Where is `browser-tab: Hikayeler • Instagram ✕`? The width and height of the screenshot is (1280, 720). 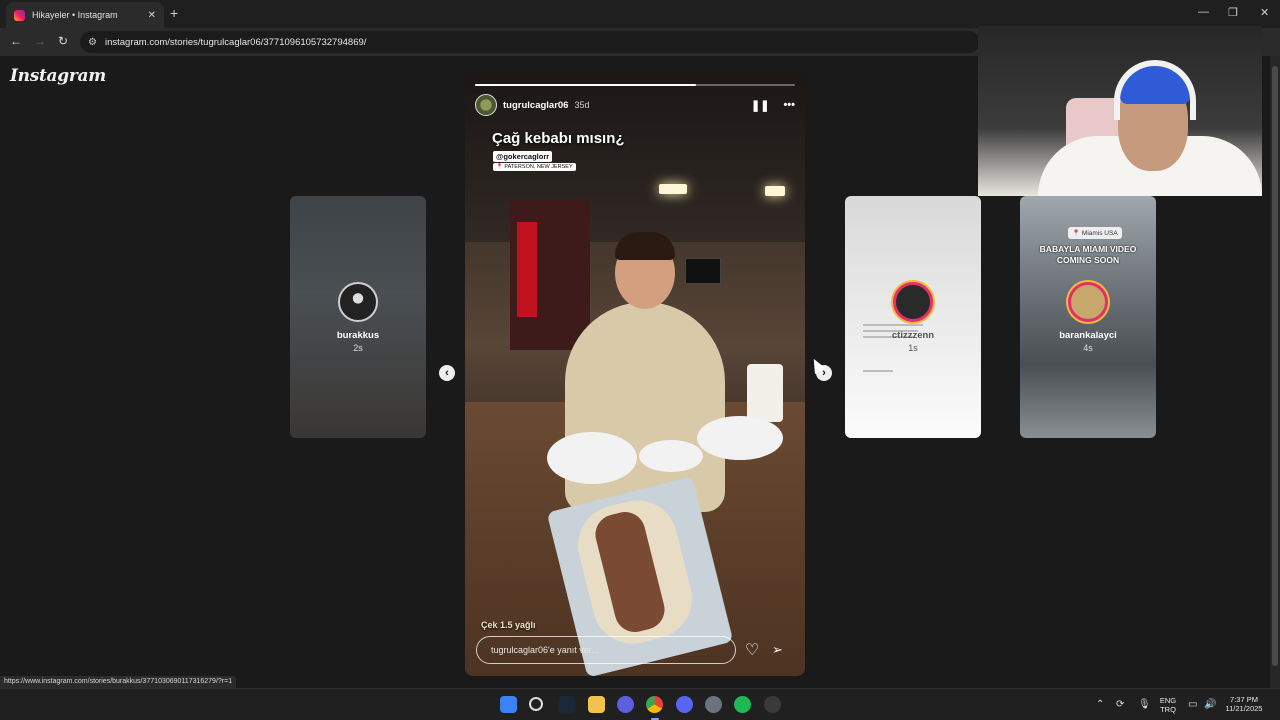 browser-tab: Hikayeler • Instagram ✕ is located at coordinates (85, 15).